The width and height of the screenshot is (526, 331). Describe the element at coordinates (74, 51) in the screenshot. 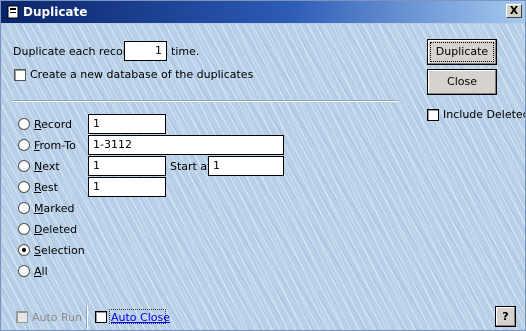

I see `duplicate-count-prefix: Duplicate each record` at that location.